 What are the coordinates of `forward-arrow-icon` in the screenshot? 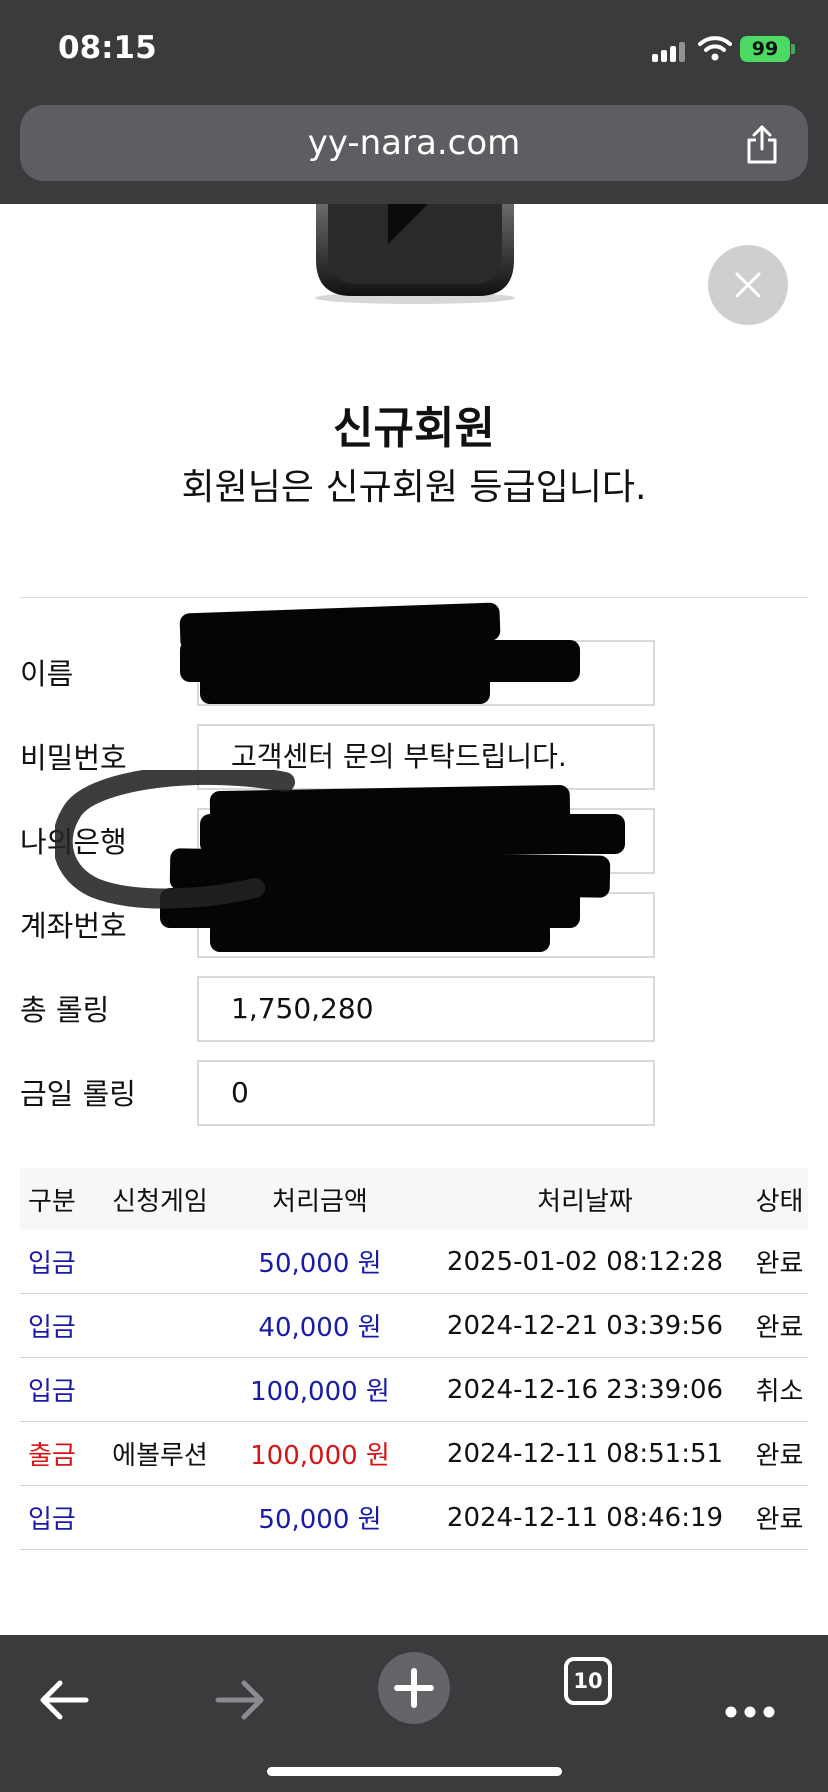 It's located at (240, 1700).